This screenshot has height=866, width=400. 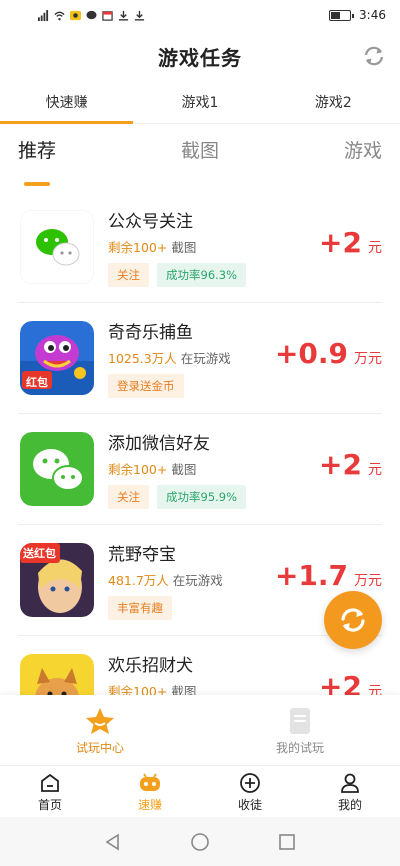 I want to click on status-right: 3:46, so click(x=357, y=15).